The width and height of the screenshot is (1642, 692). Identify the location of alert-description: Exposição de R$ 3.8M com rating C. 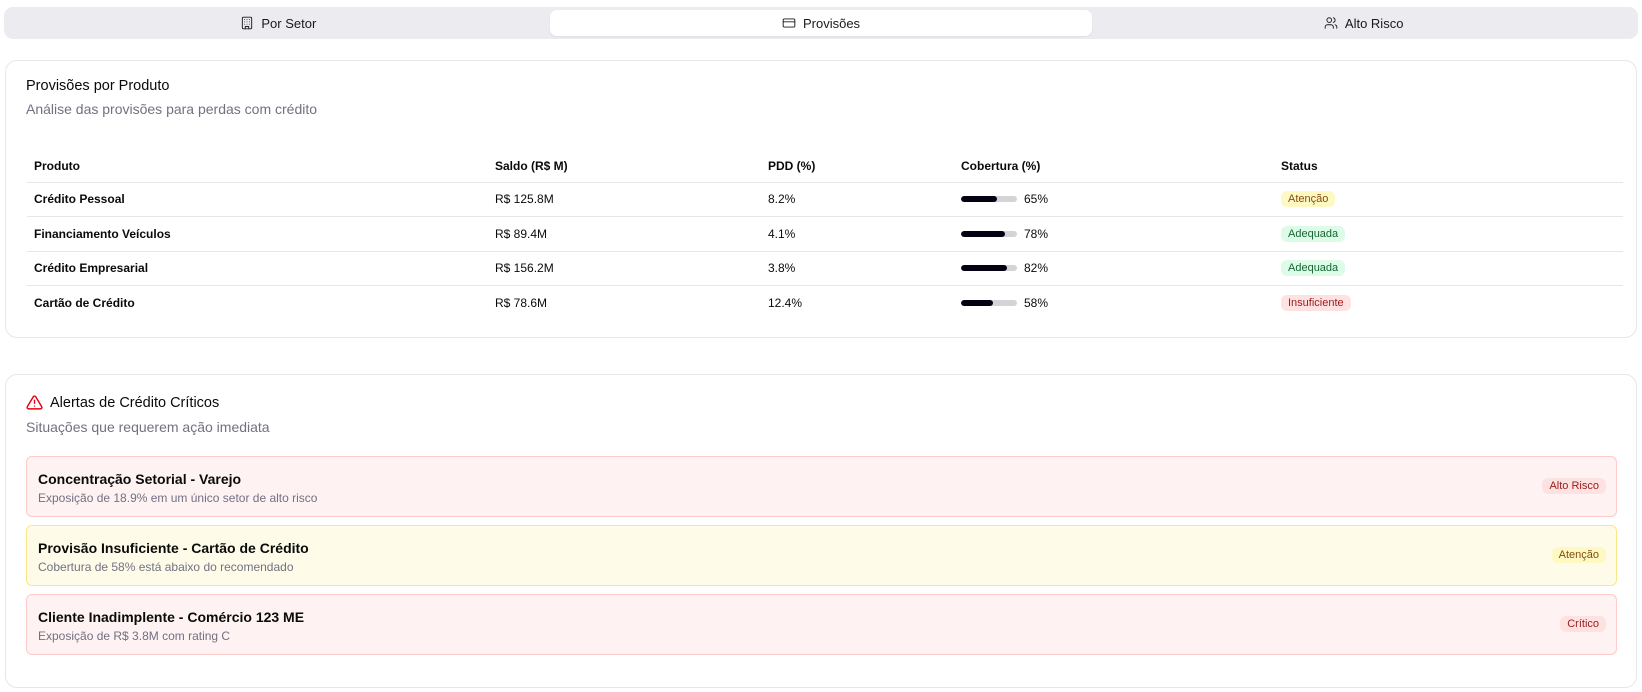
(134, 636).